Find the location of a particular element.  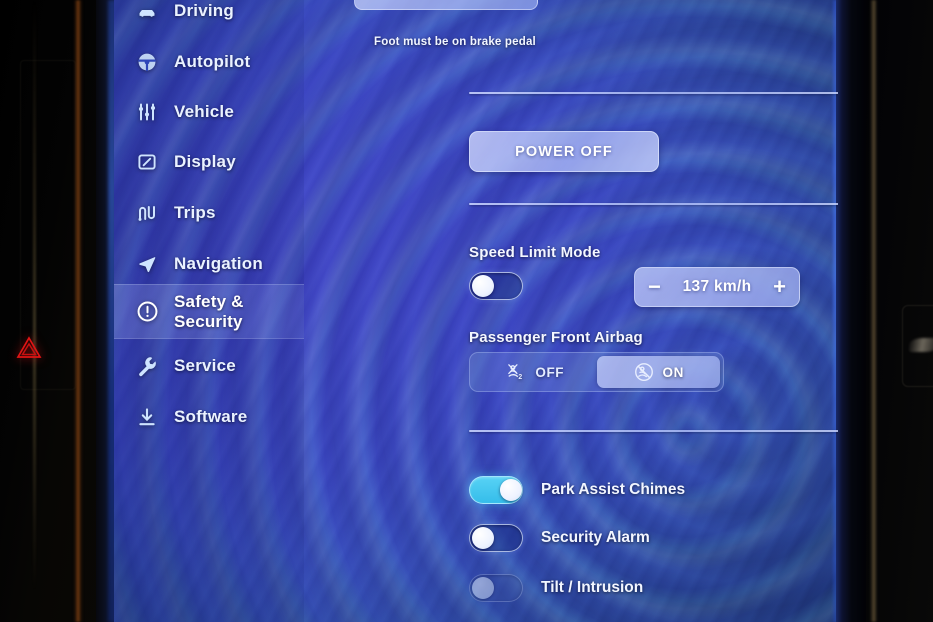

security-alarm-label: Security Alarm is located at coordinates (595, 537).